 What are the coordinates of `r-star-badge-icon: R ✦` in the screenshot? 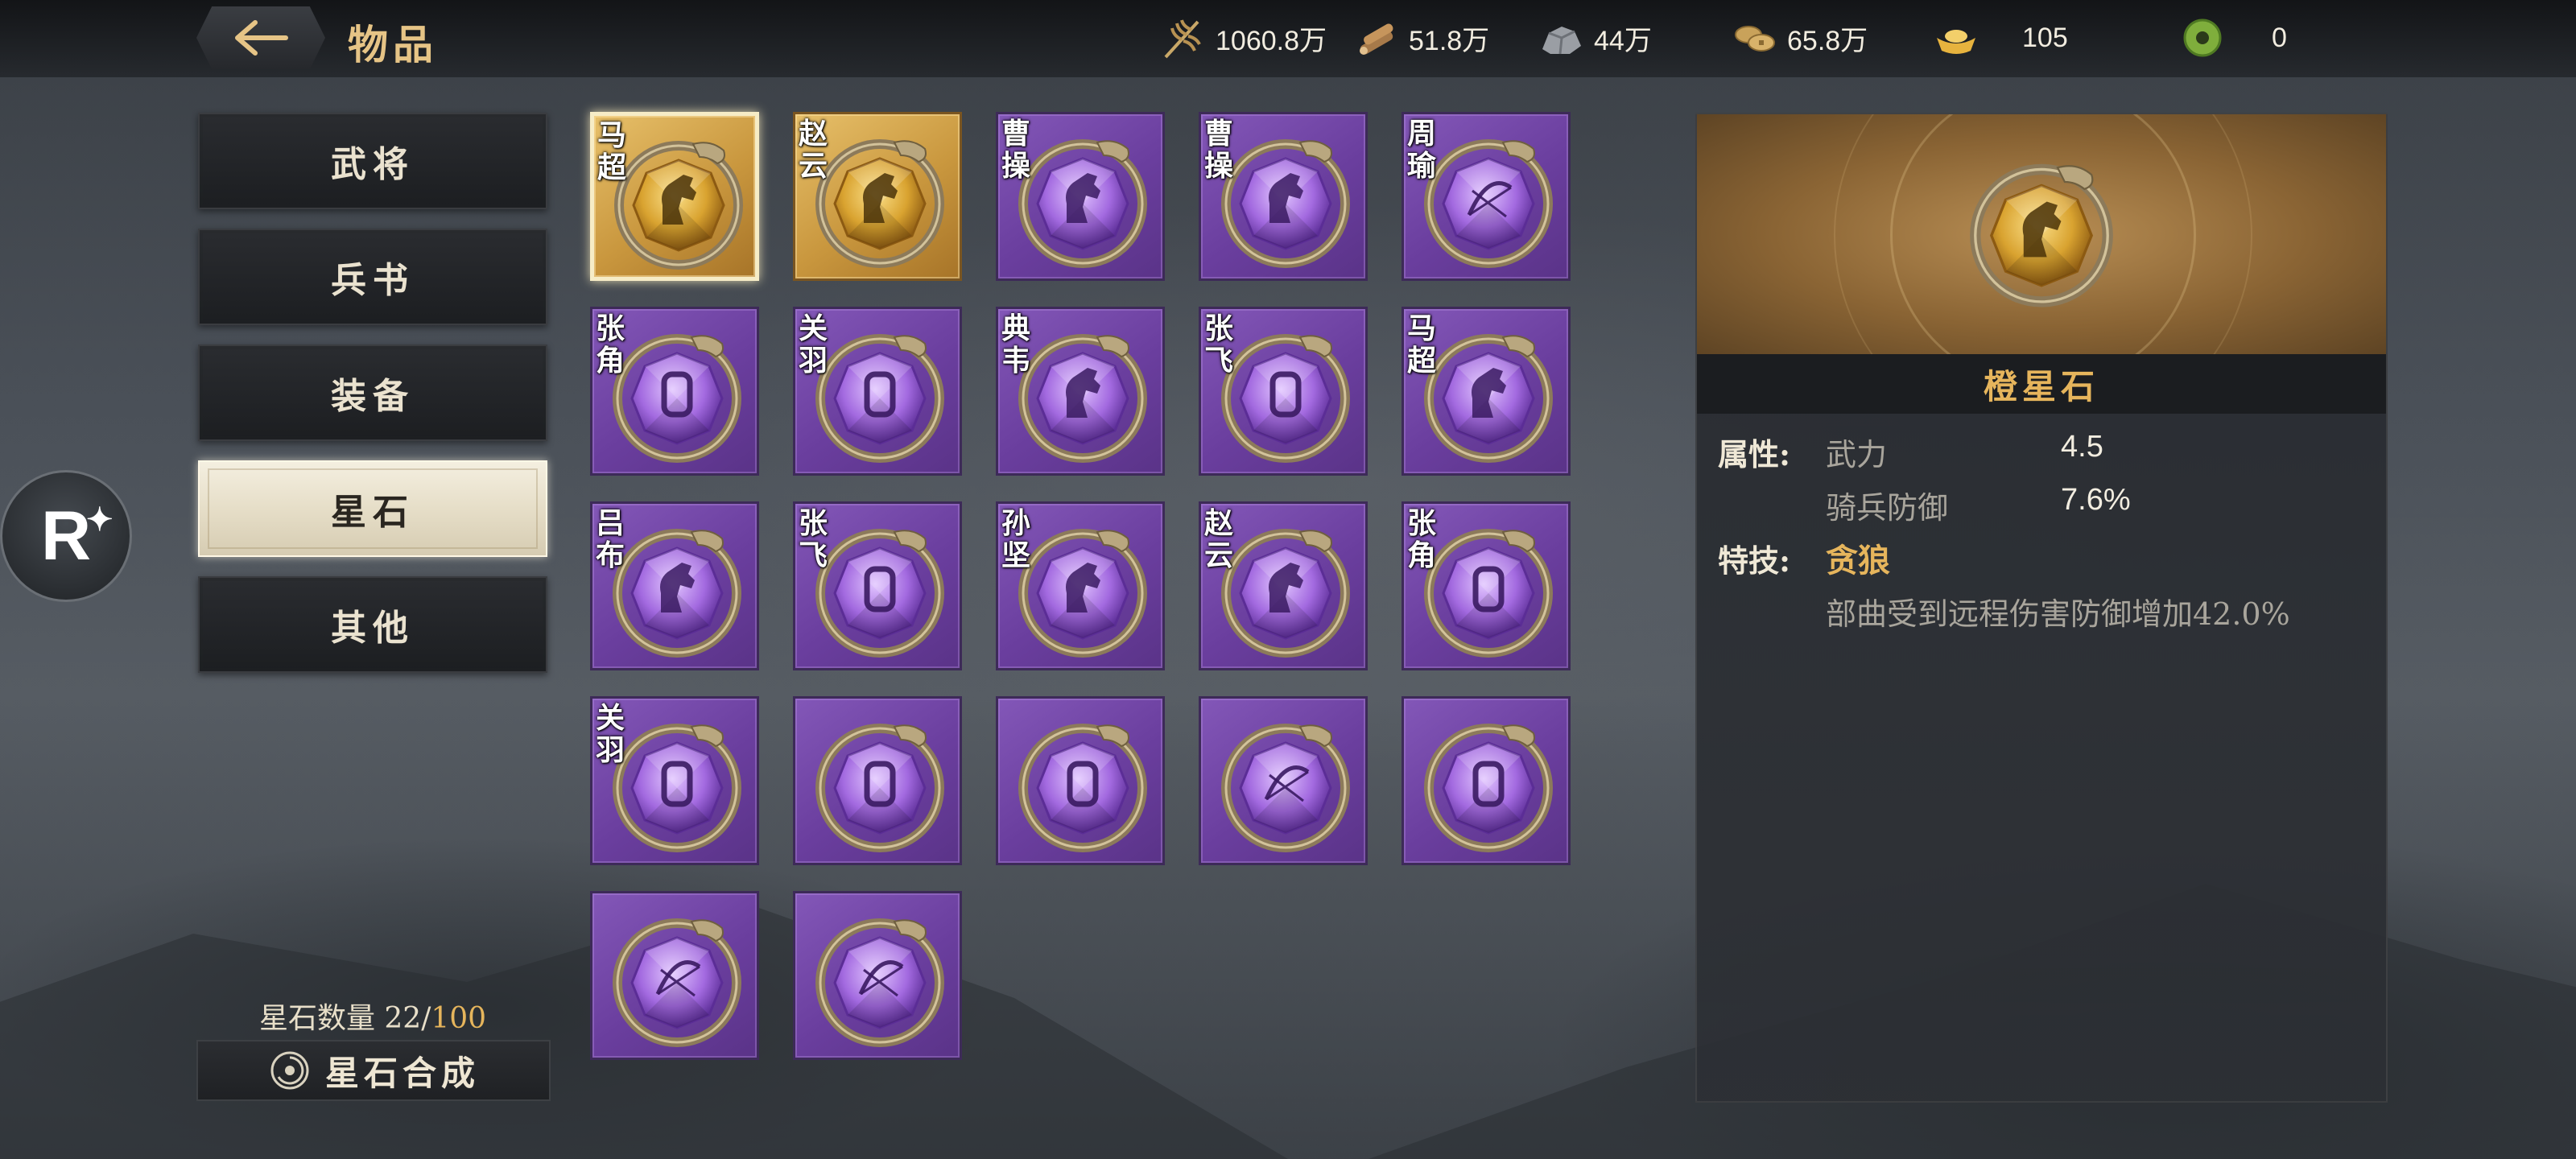 It's located at (66, 536).